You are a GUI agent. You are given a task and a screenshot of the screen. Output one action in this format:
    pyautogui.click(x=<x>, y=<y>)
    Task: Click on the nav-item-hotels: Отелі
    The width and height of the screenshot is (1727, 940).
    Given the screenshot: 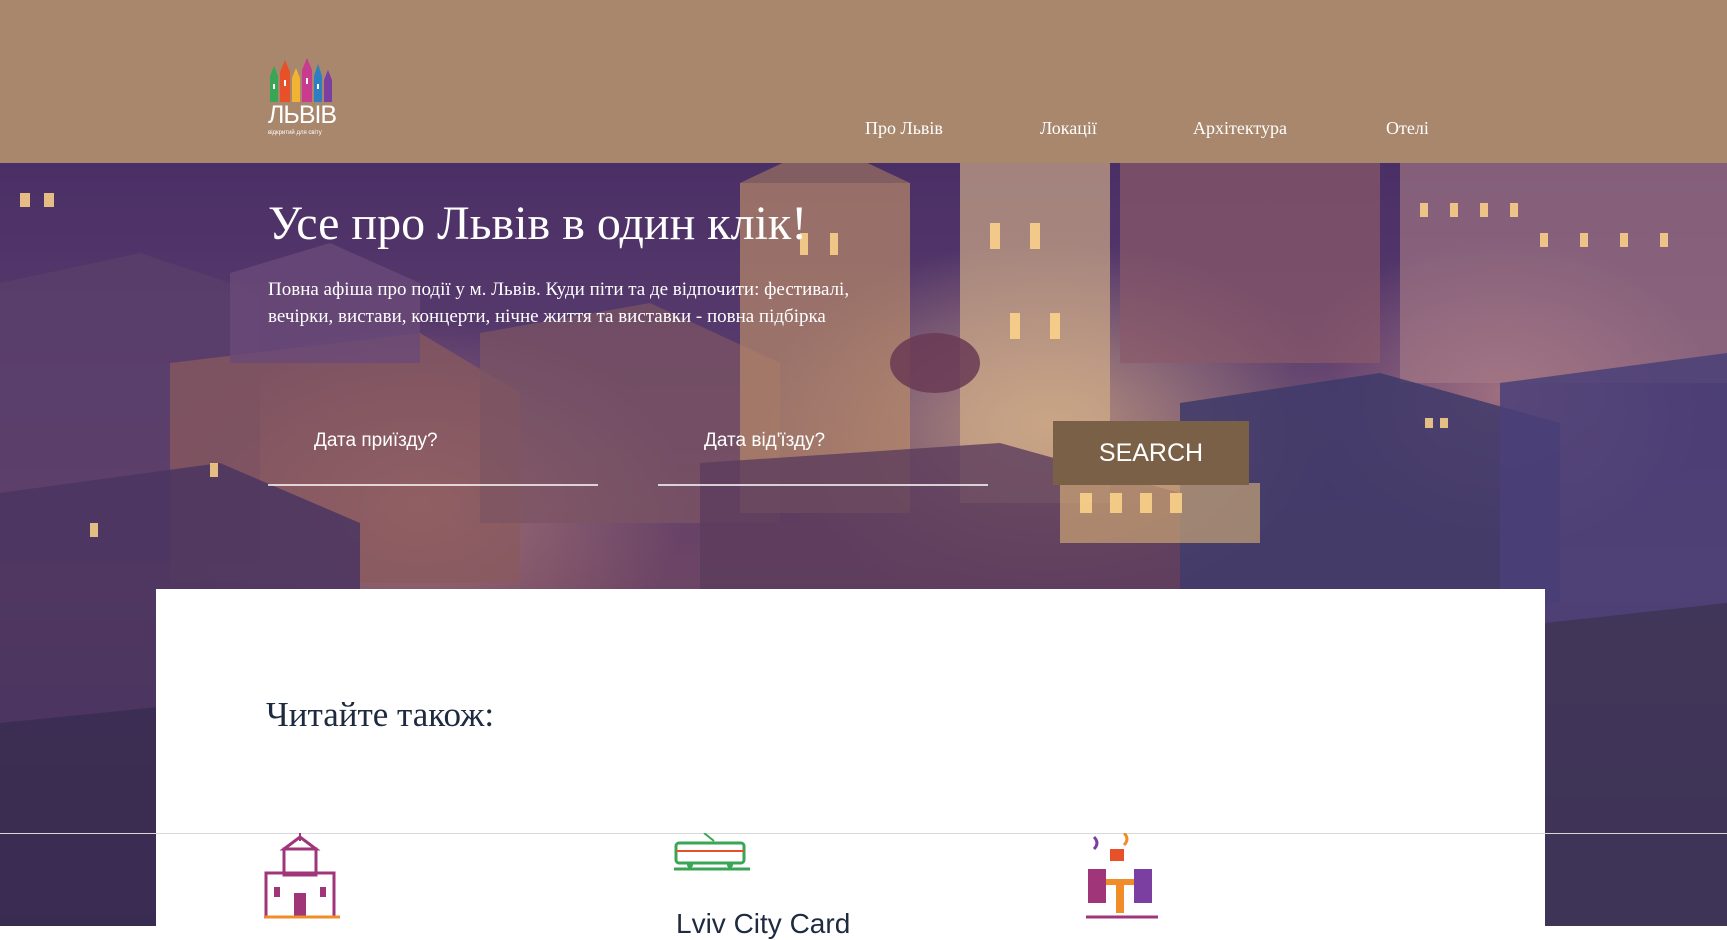 What is the action you would take?
    pyautogui.click(x=1407, y=128)
    